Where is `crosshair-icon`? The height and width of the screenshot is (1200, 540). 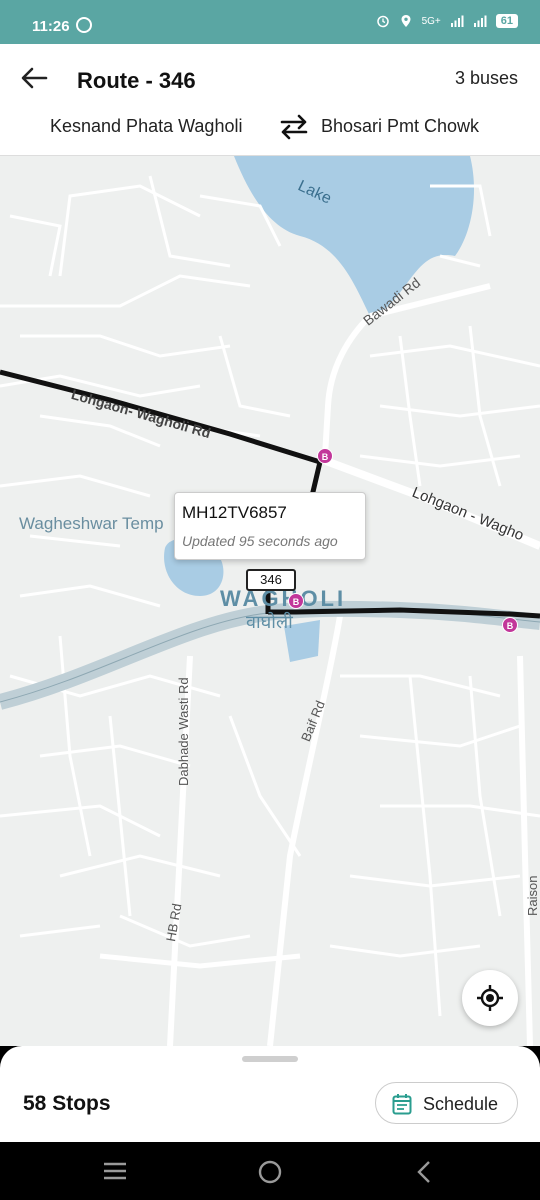 crosshair-icon is located at coordinates (490, 998).